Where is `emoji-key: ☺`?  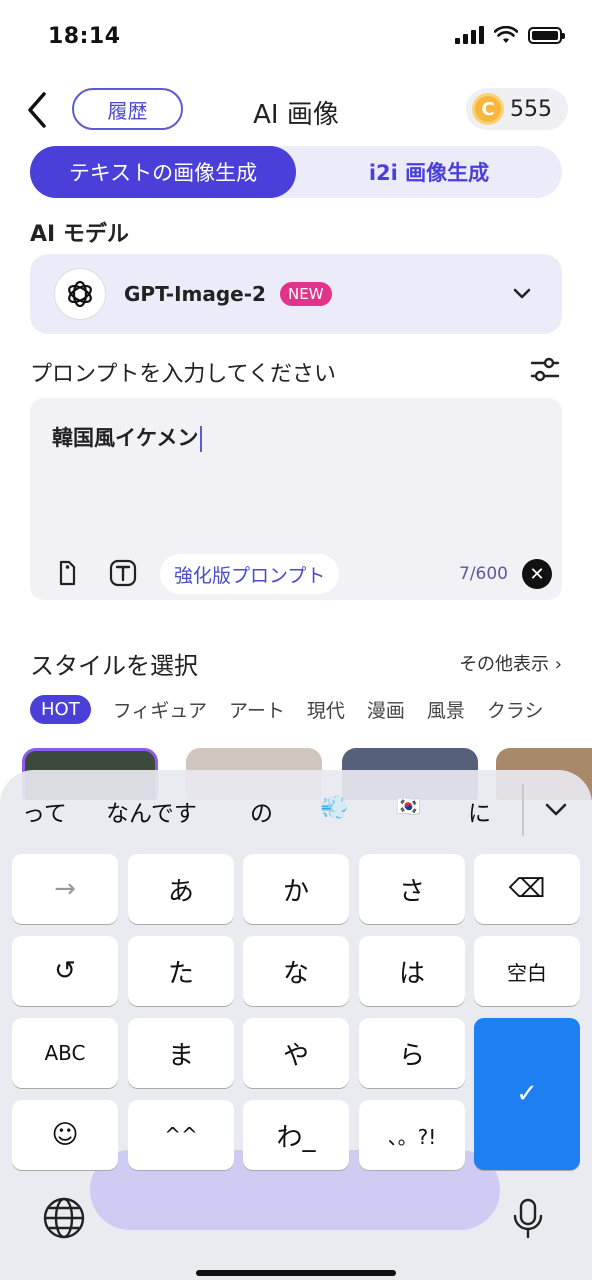
emoji-key: ☺ is located at coordinates (65, 1135).